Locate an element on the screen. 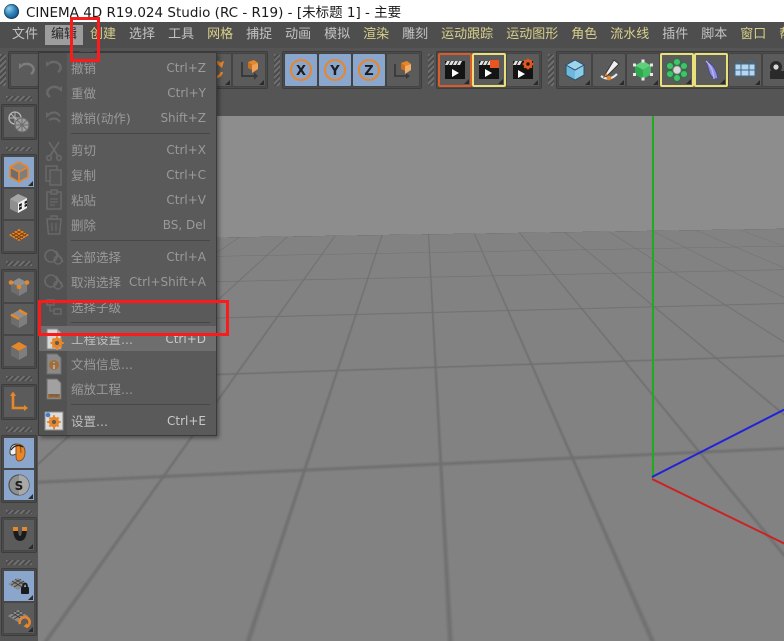 This screenshot has height=641, width=784. menu-item-label: 撤销(动作) is located at coordinates (101, 118).